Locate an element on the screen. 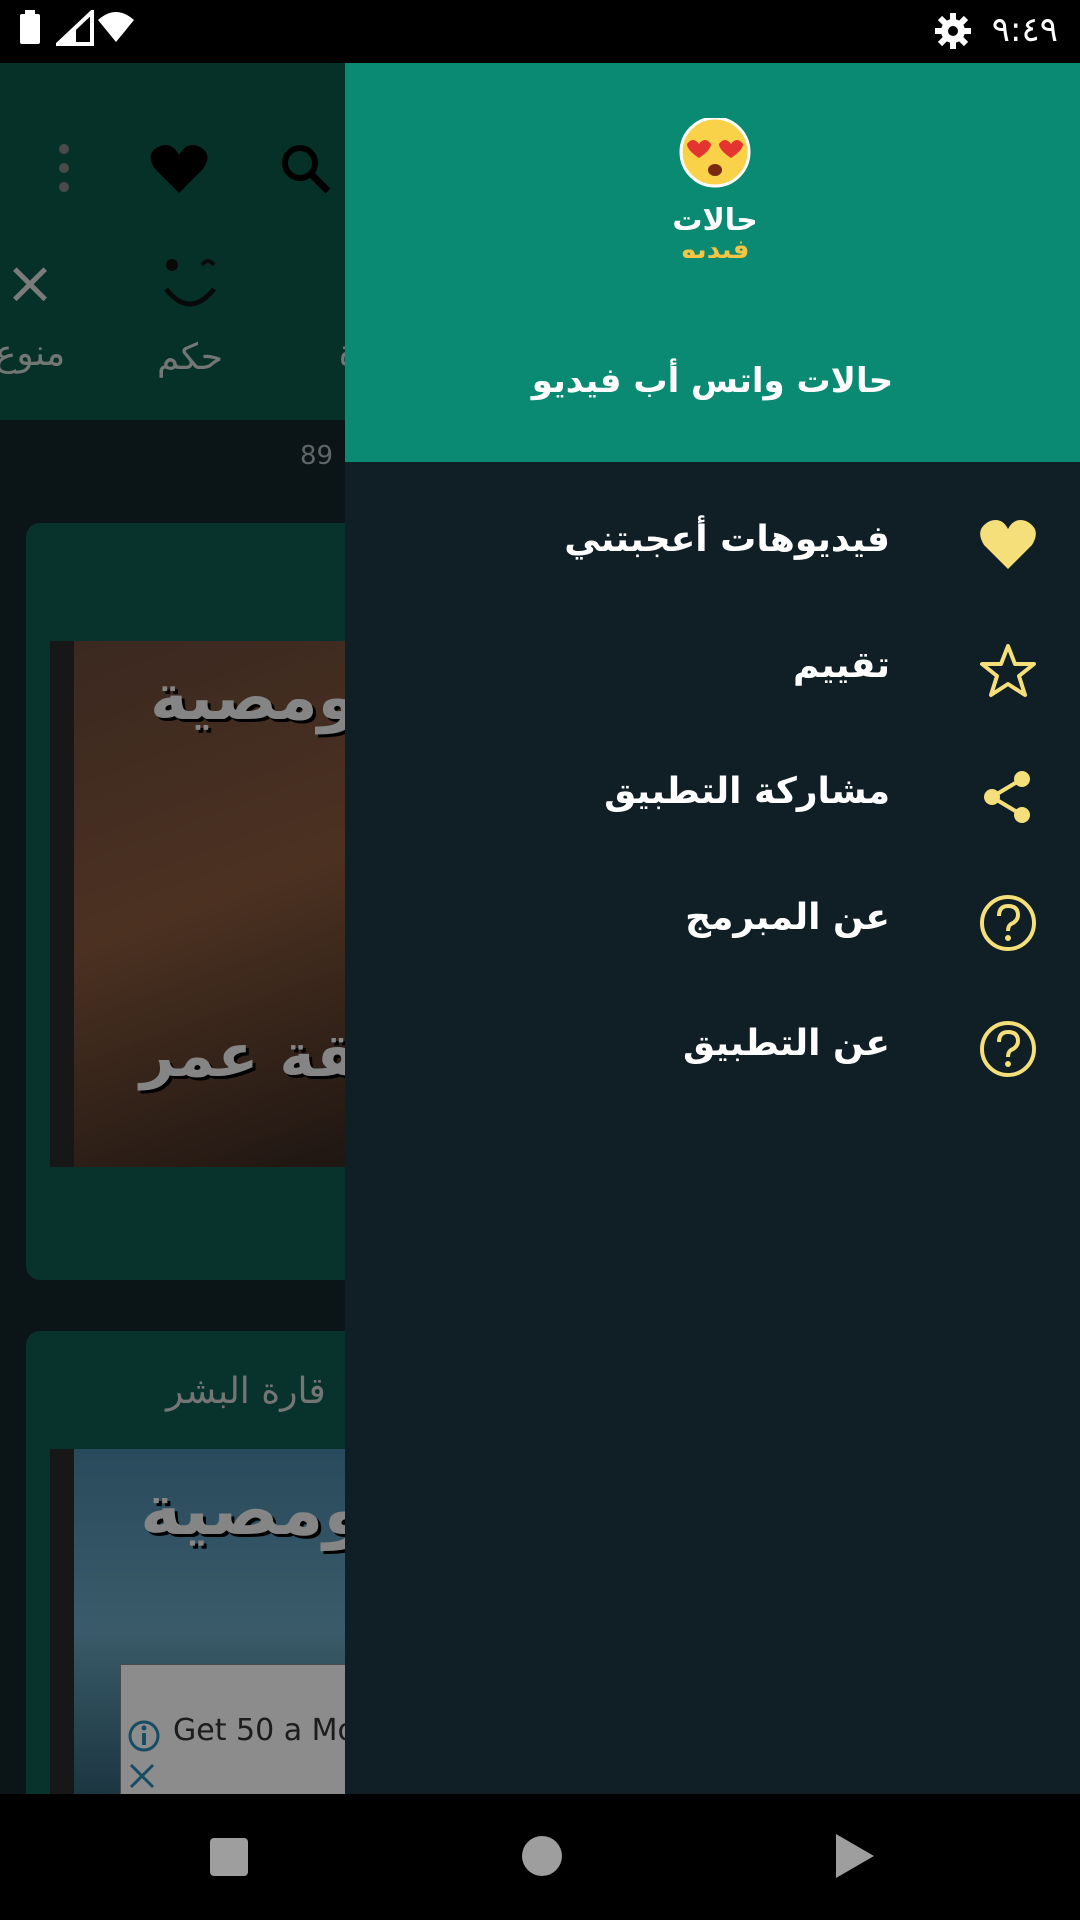 This screenshot has height=1920, width=1080. drawer-title: حالات واتس أب فيديو is located at coordinates (712, 381).